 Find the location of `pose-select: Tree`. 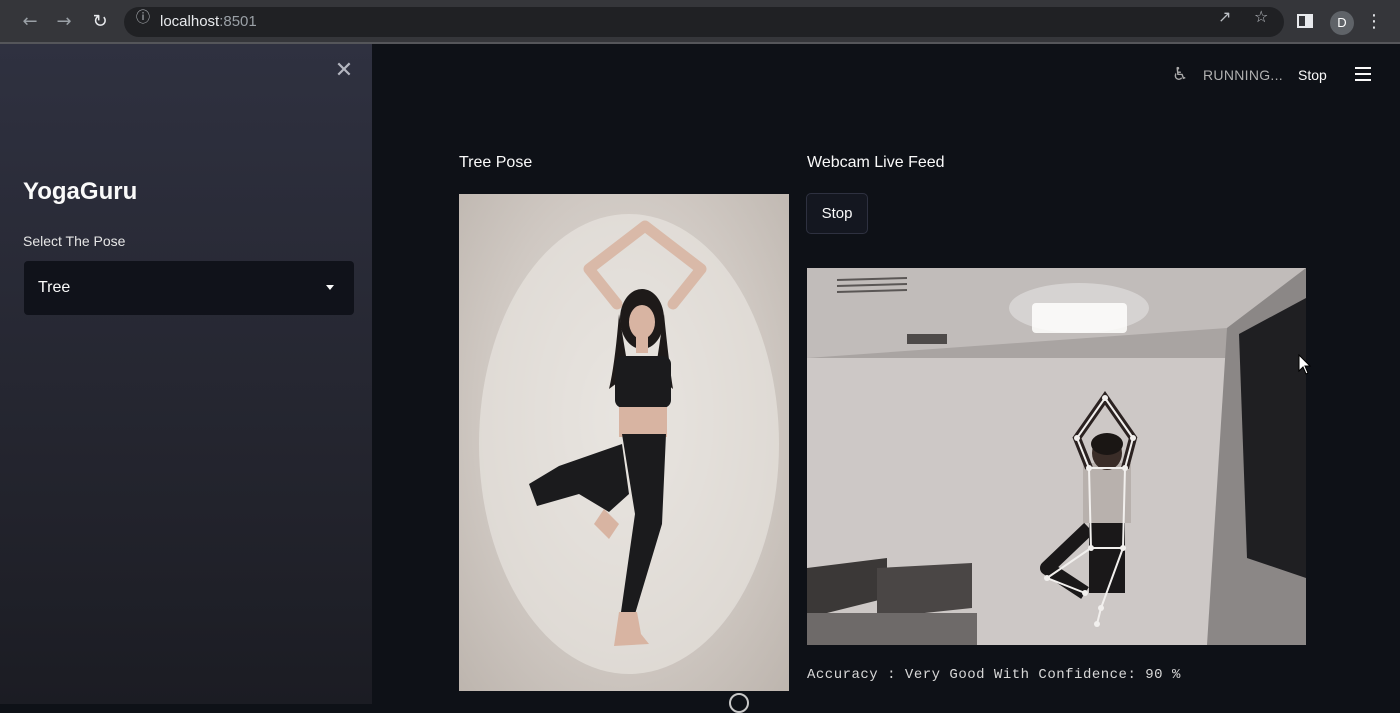

pose-select: Tree is located at coordinates (189, 288).